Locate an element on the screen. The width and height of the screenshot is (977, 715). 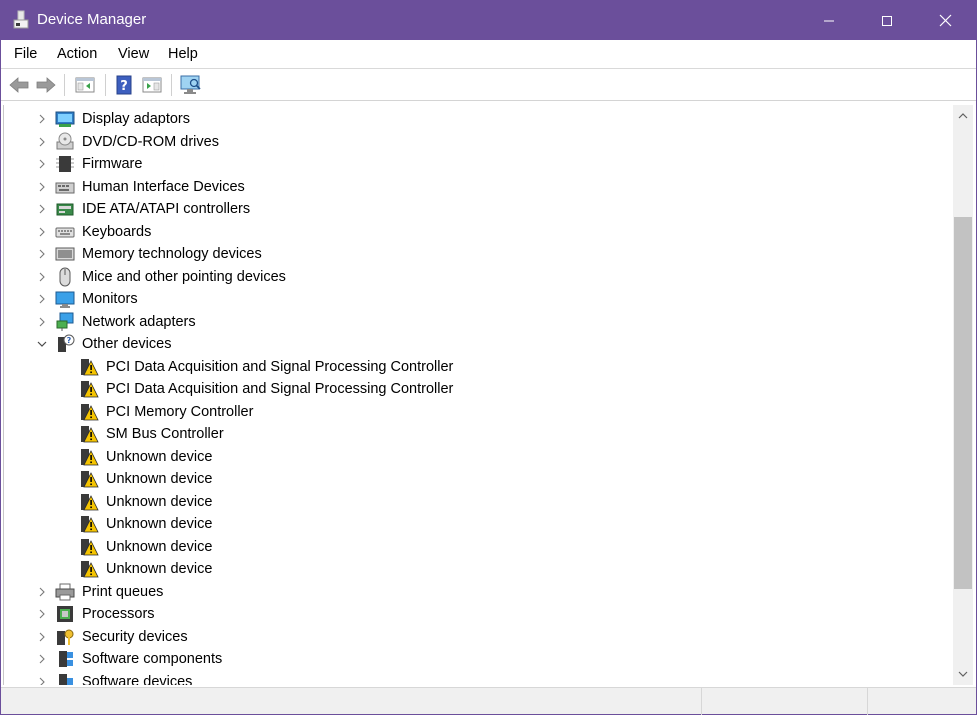
forward-button is located at coordinates (46, 85).